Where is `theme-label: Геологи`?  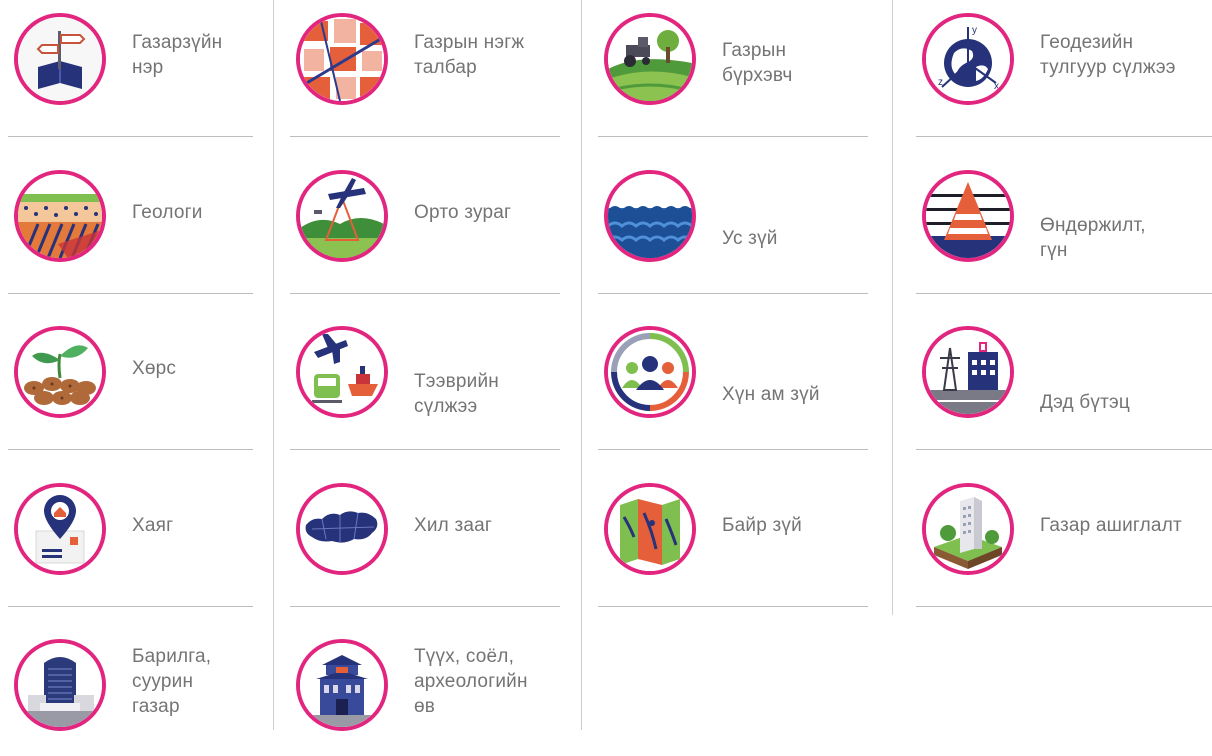
theme-label: Геологи is located at coordinates (167, 212).